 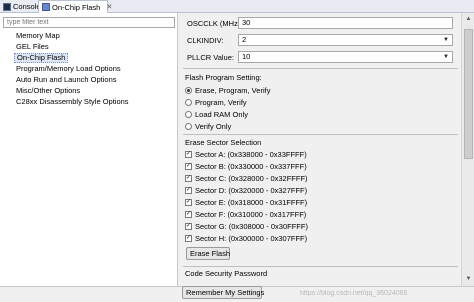 What do you see at coordinates (251, 154) in the screenshot?
I see `checkbox-label: Sector A: (0x338000 - 0x33FFFF)` at bounding box center [251, 154].